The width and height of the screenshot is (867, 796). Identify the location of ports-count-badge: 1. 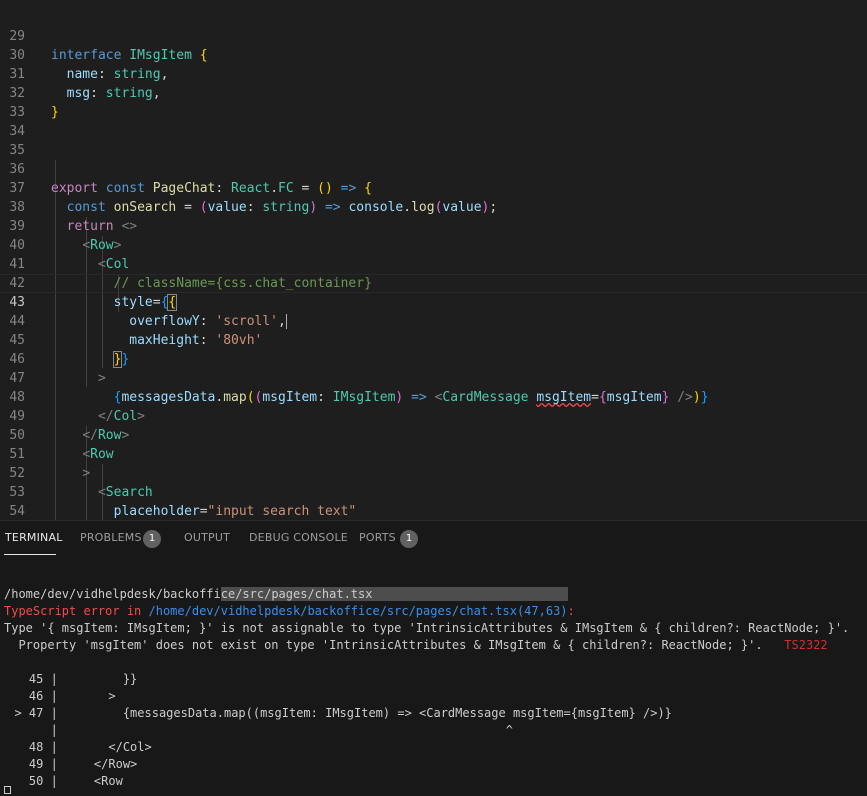
(409, 539).